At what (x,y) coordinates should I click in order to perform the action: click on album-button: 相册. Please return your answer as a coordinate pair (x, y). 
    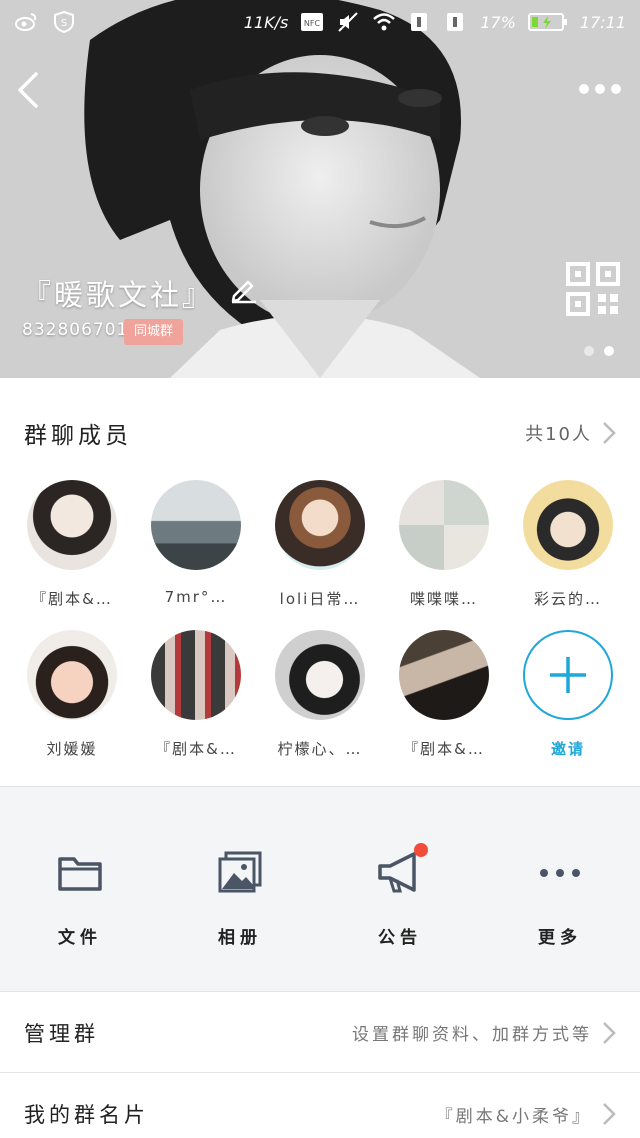
    Looking at the image, I should click on (240, 889).